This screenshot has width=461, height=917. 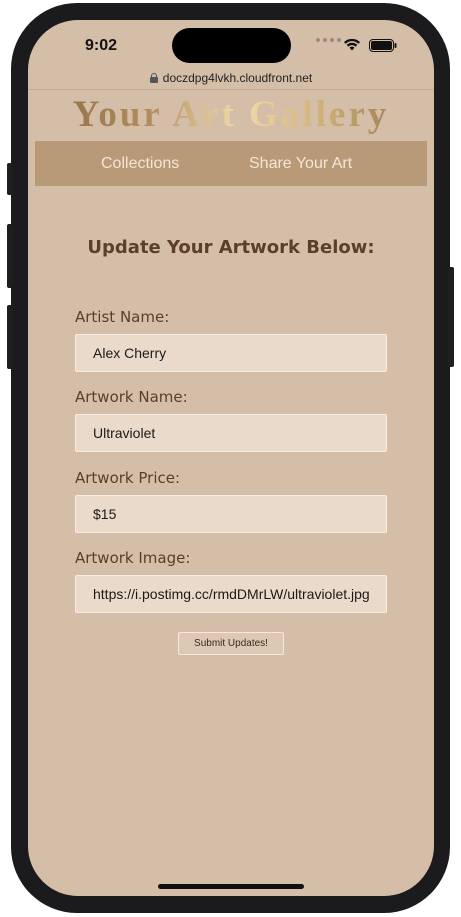 I want to click on nav-collections-link: Collections, so click(x=140, y=164).